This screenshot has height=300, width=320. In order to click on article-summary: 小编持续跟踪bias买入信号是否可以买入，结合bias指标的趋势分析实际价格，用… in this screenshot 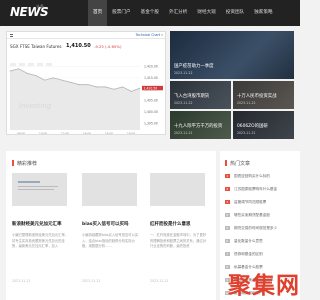, I will do `click(110, 241)`.